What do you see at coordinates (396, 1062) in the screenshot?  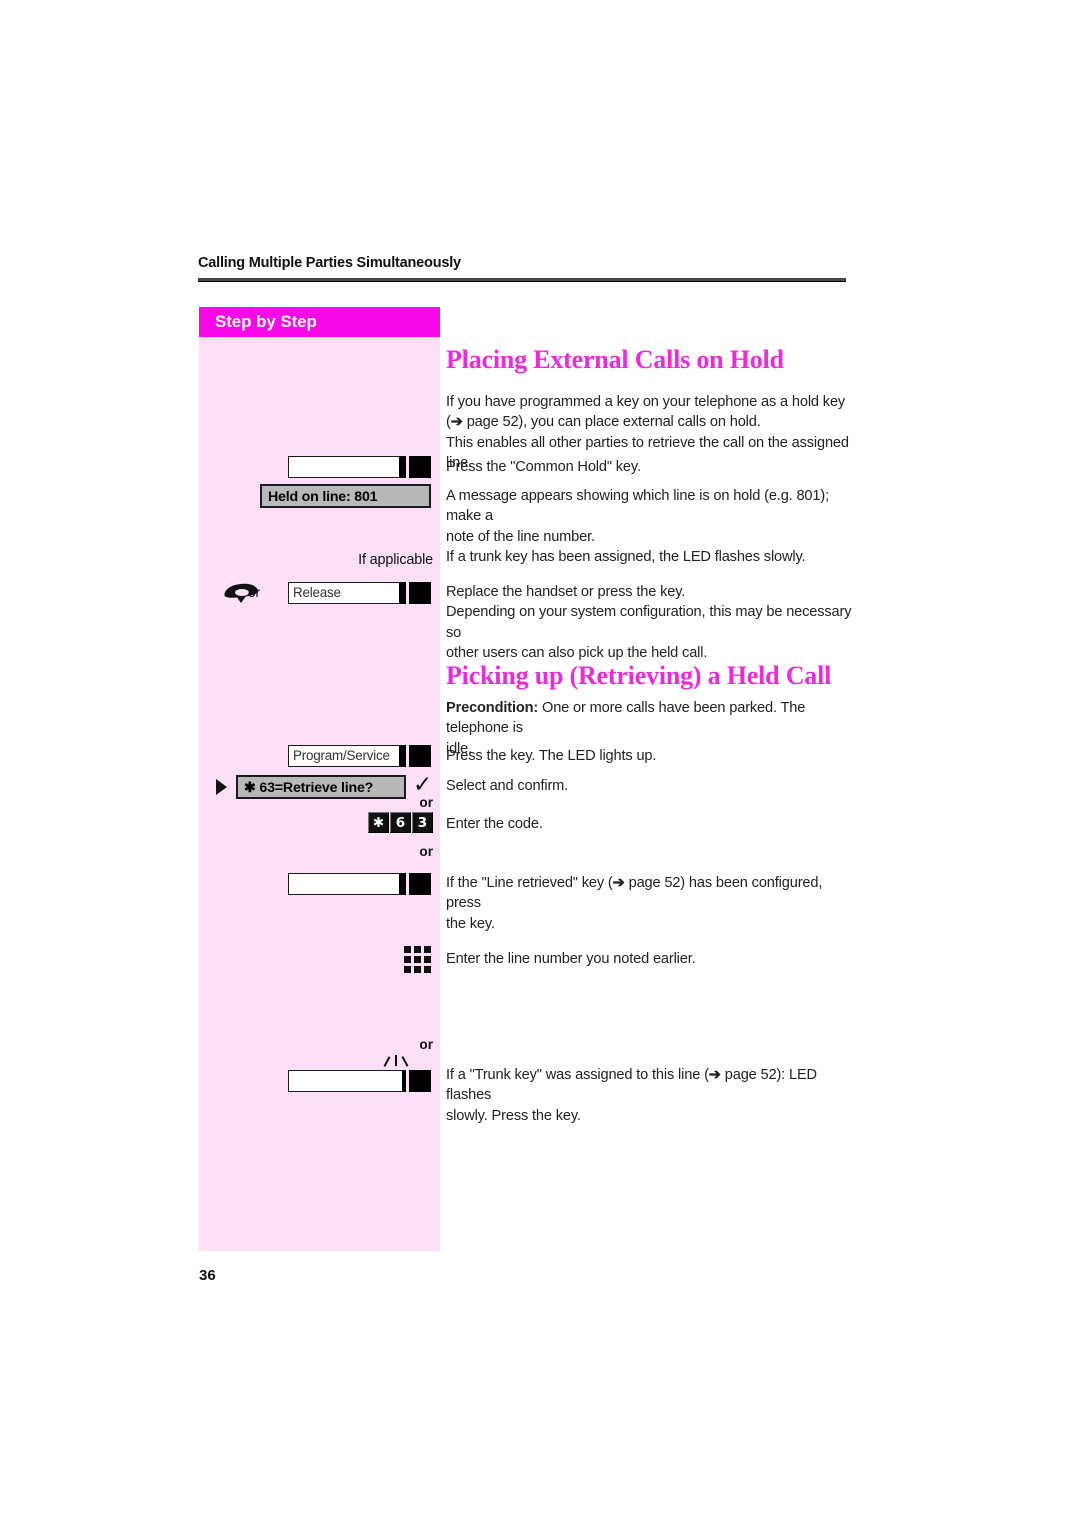 I see `led-flashing-icon` at bounding box center [396, 1062].